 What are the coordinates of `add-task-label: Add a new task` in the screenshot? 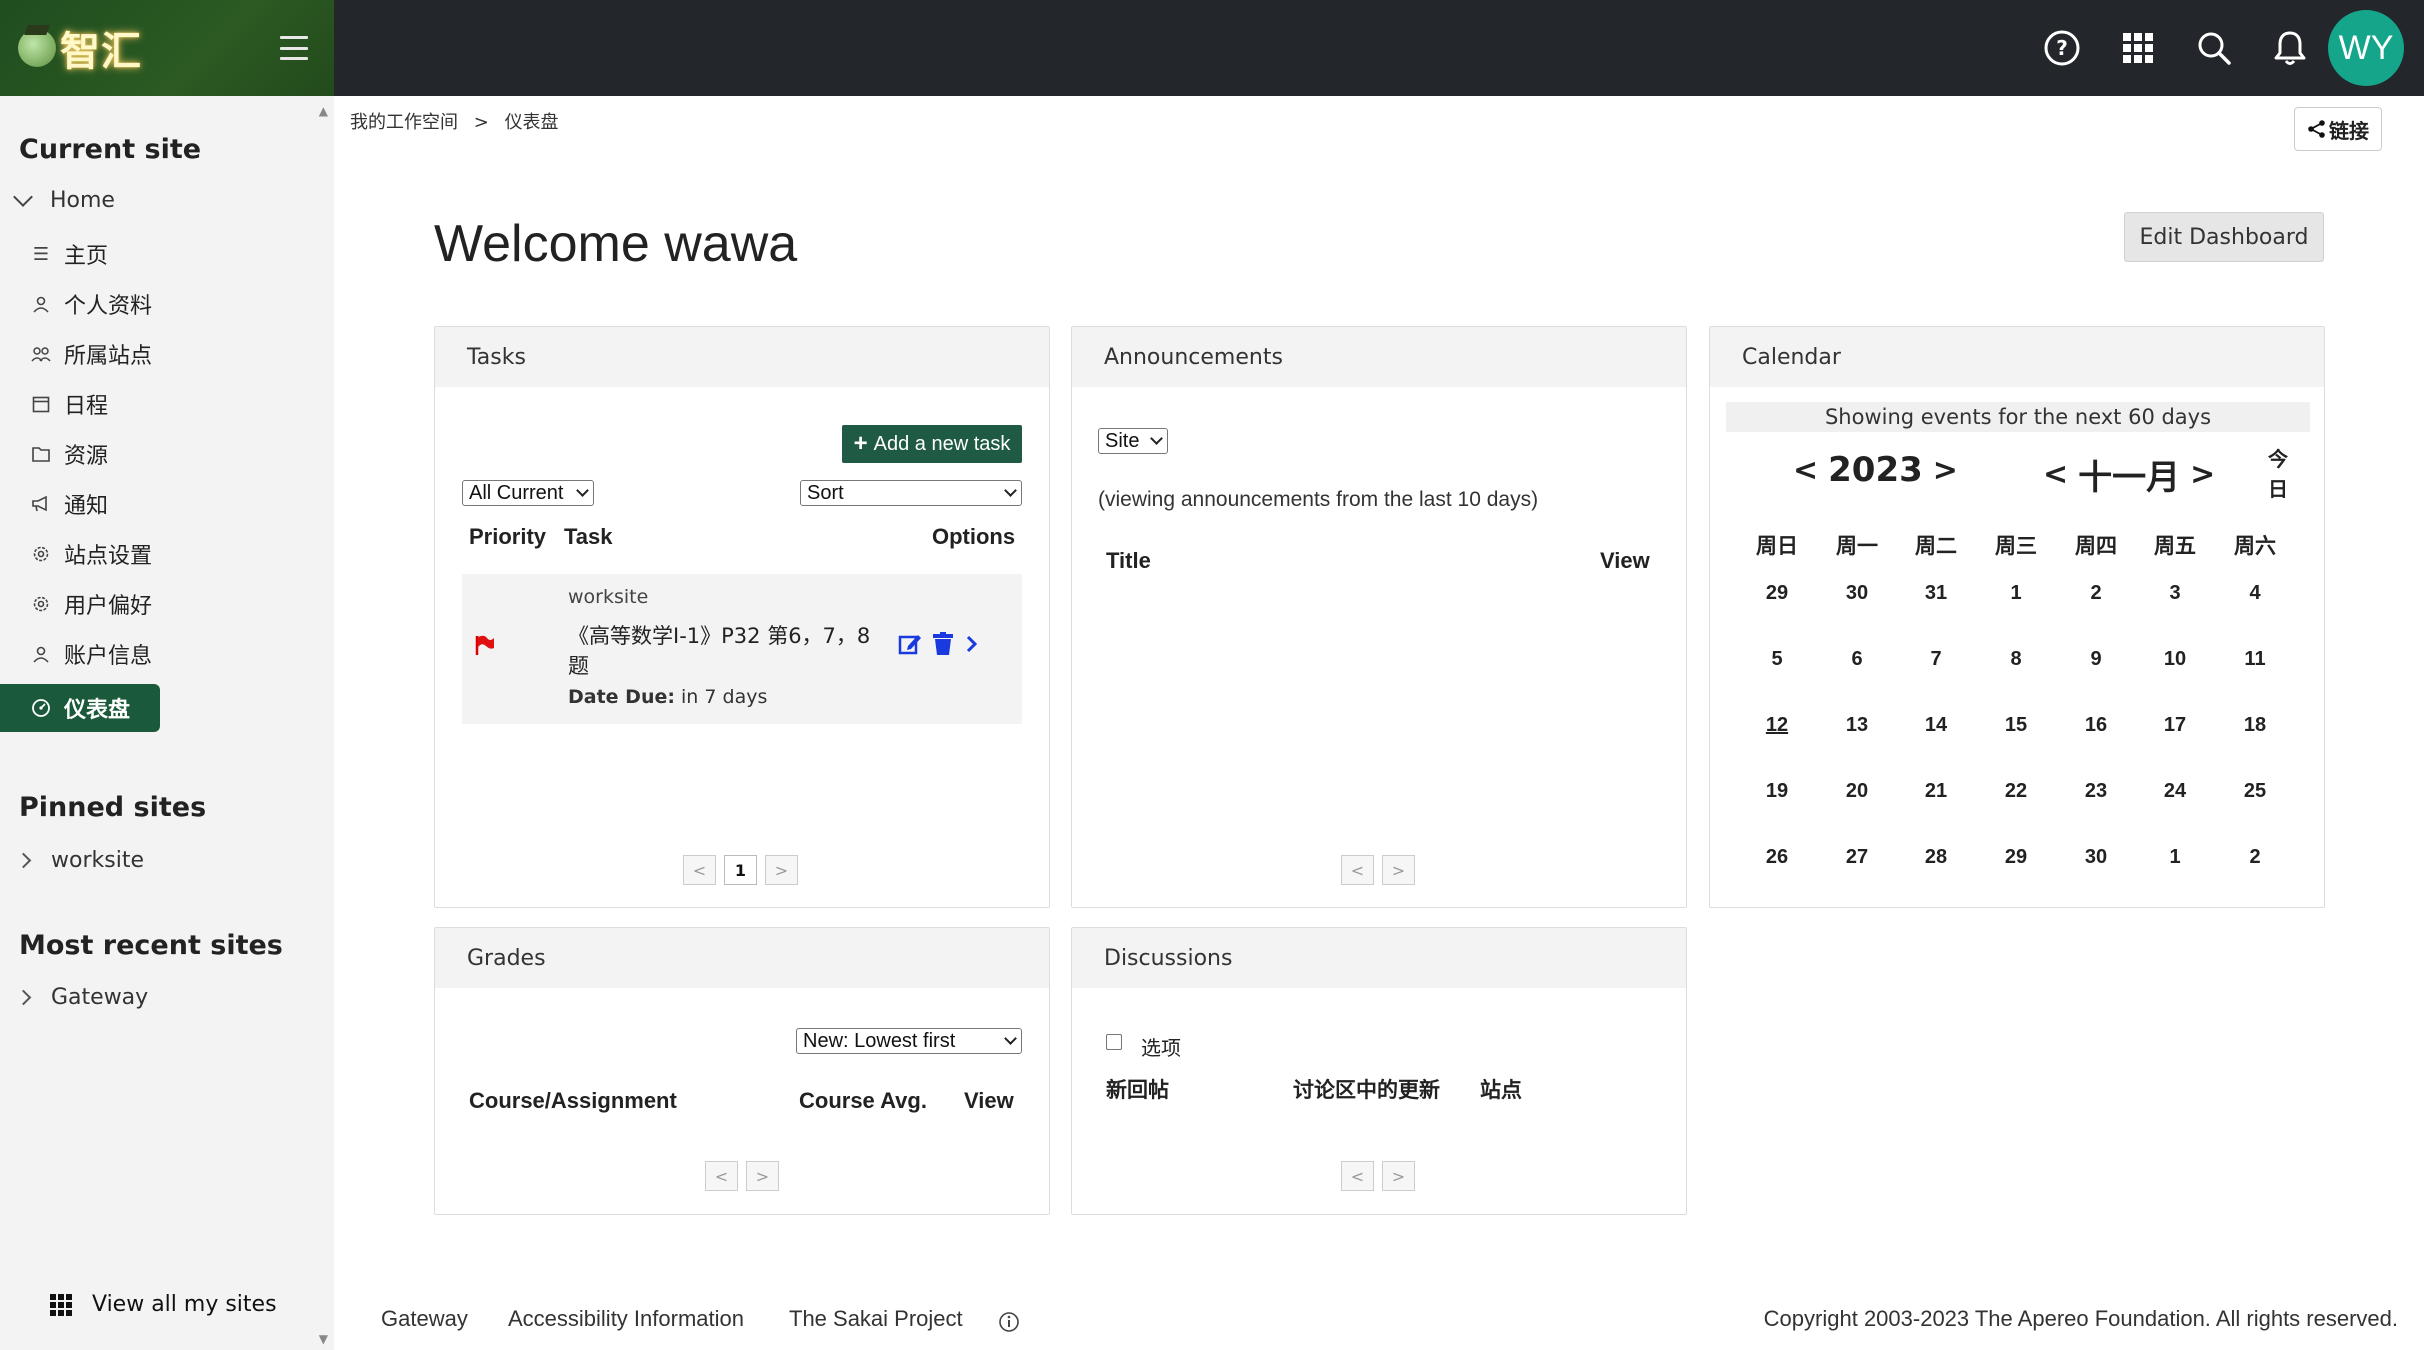 It's located at (942, 443).